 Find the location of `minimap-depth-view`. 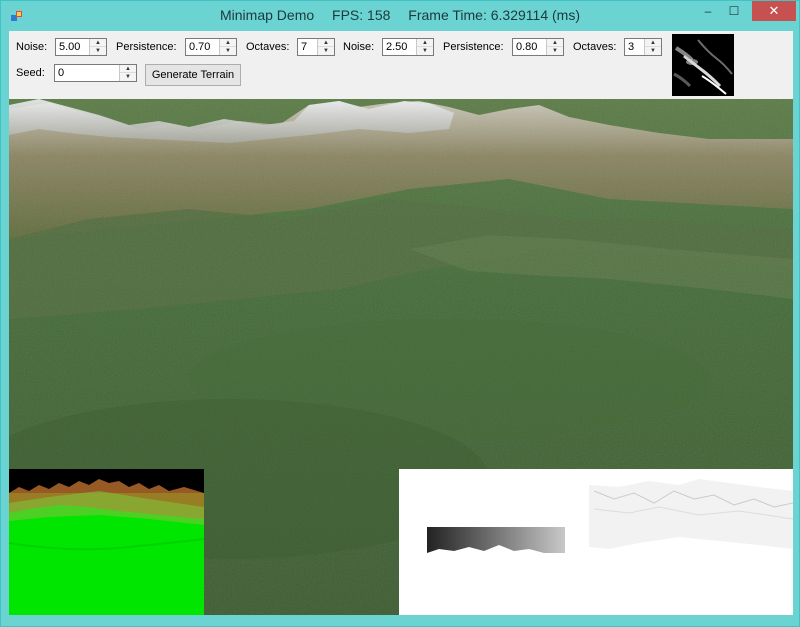

minimap-depth-view is located at coordinates (596, 542).